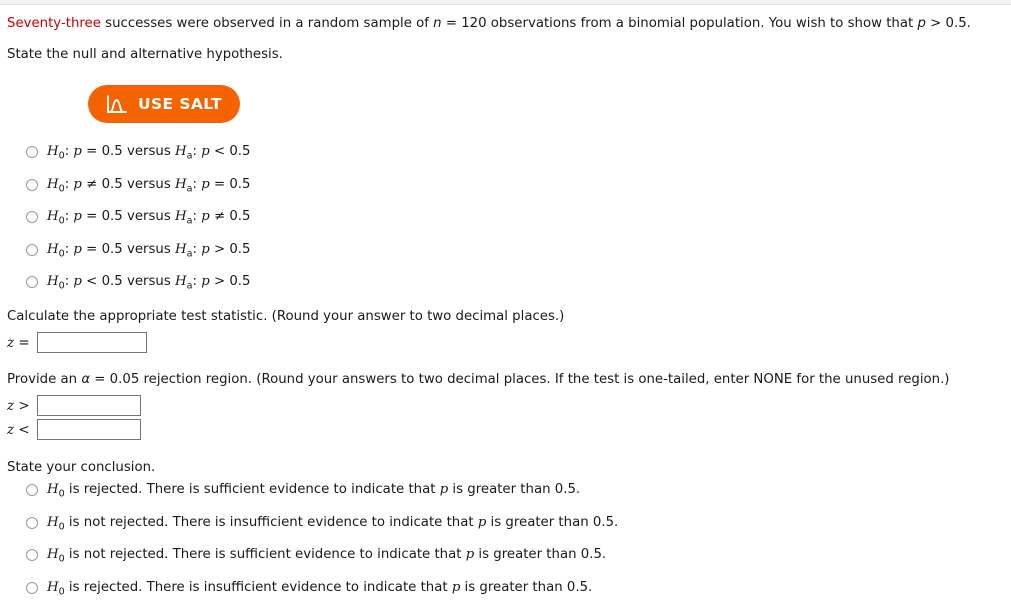 This screenshot has height=600, width=1011. What do you see at coordinates (149, 283) in the screenshot?
I see `hypothesis-option-5-label: H0: p < 0.5 versus Ha: p > 0.5` at bounding box center [149, 283].